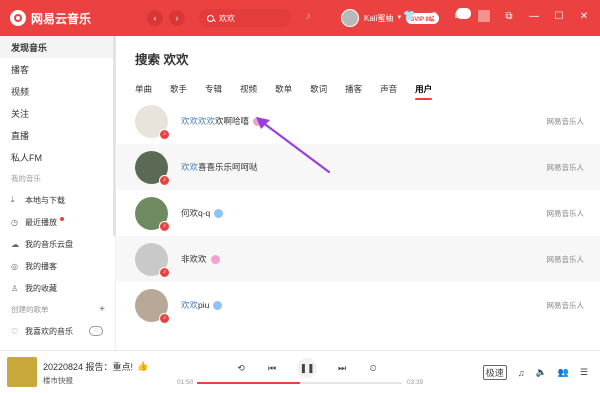  I want to click on skin-icon: 👕, so click(409, 16).